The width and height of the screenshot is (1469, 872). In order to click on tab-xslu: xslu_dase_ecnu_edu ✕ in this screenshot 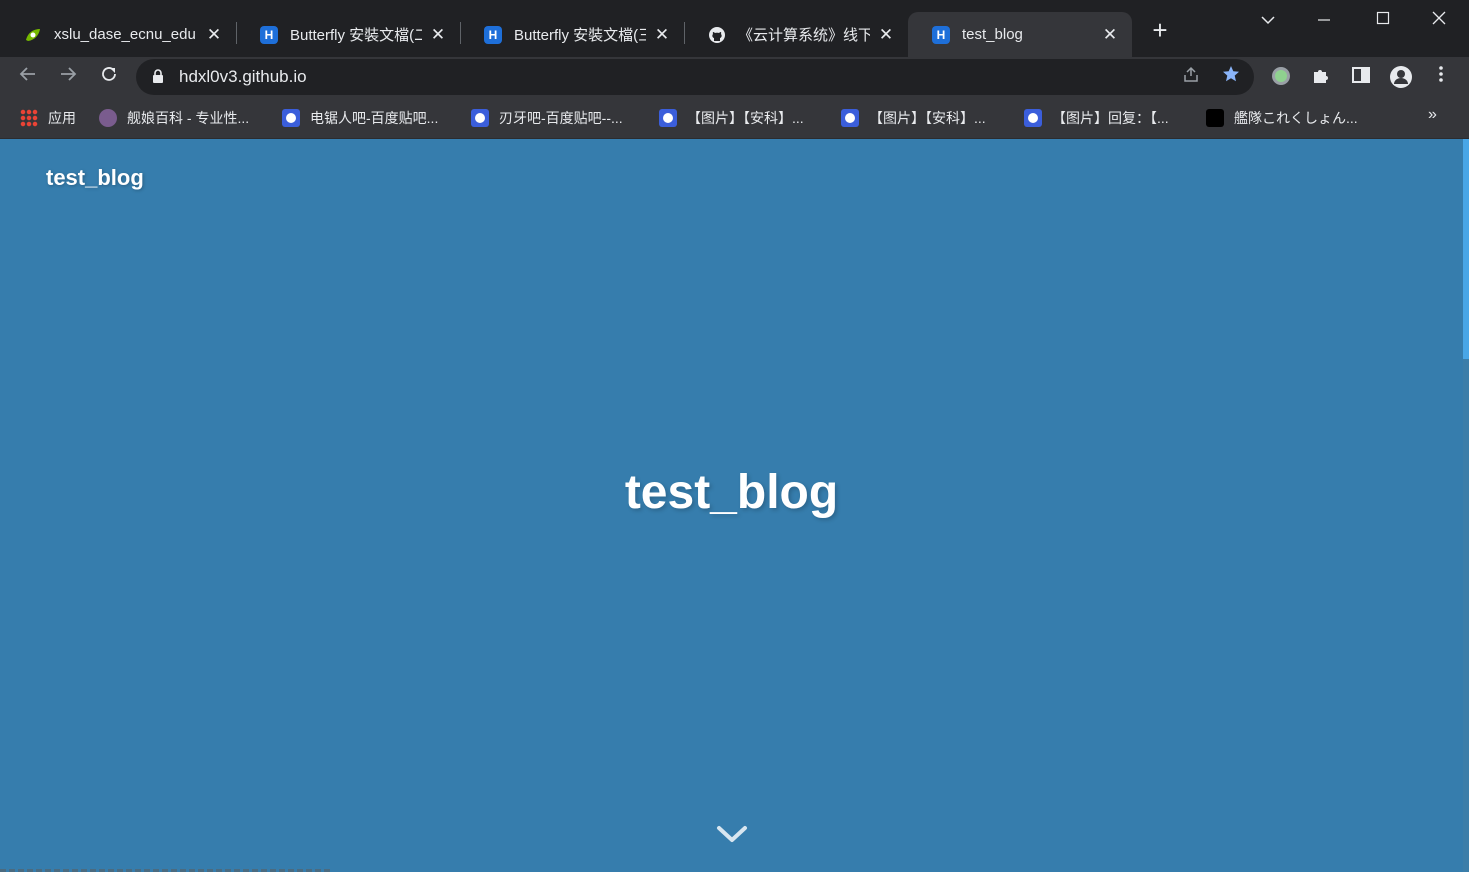, I will do `click(118, 34)`.